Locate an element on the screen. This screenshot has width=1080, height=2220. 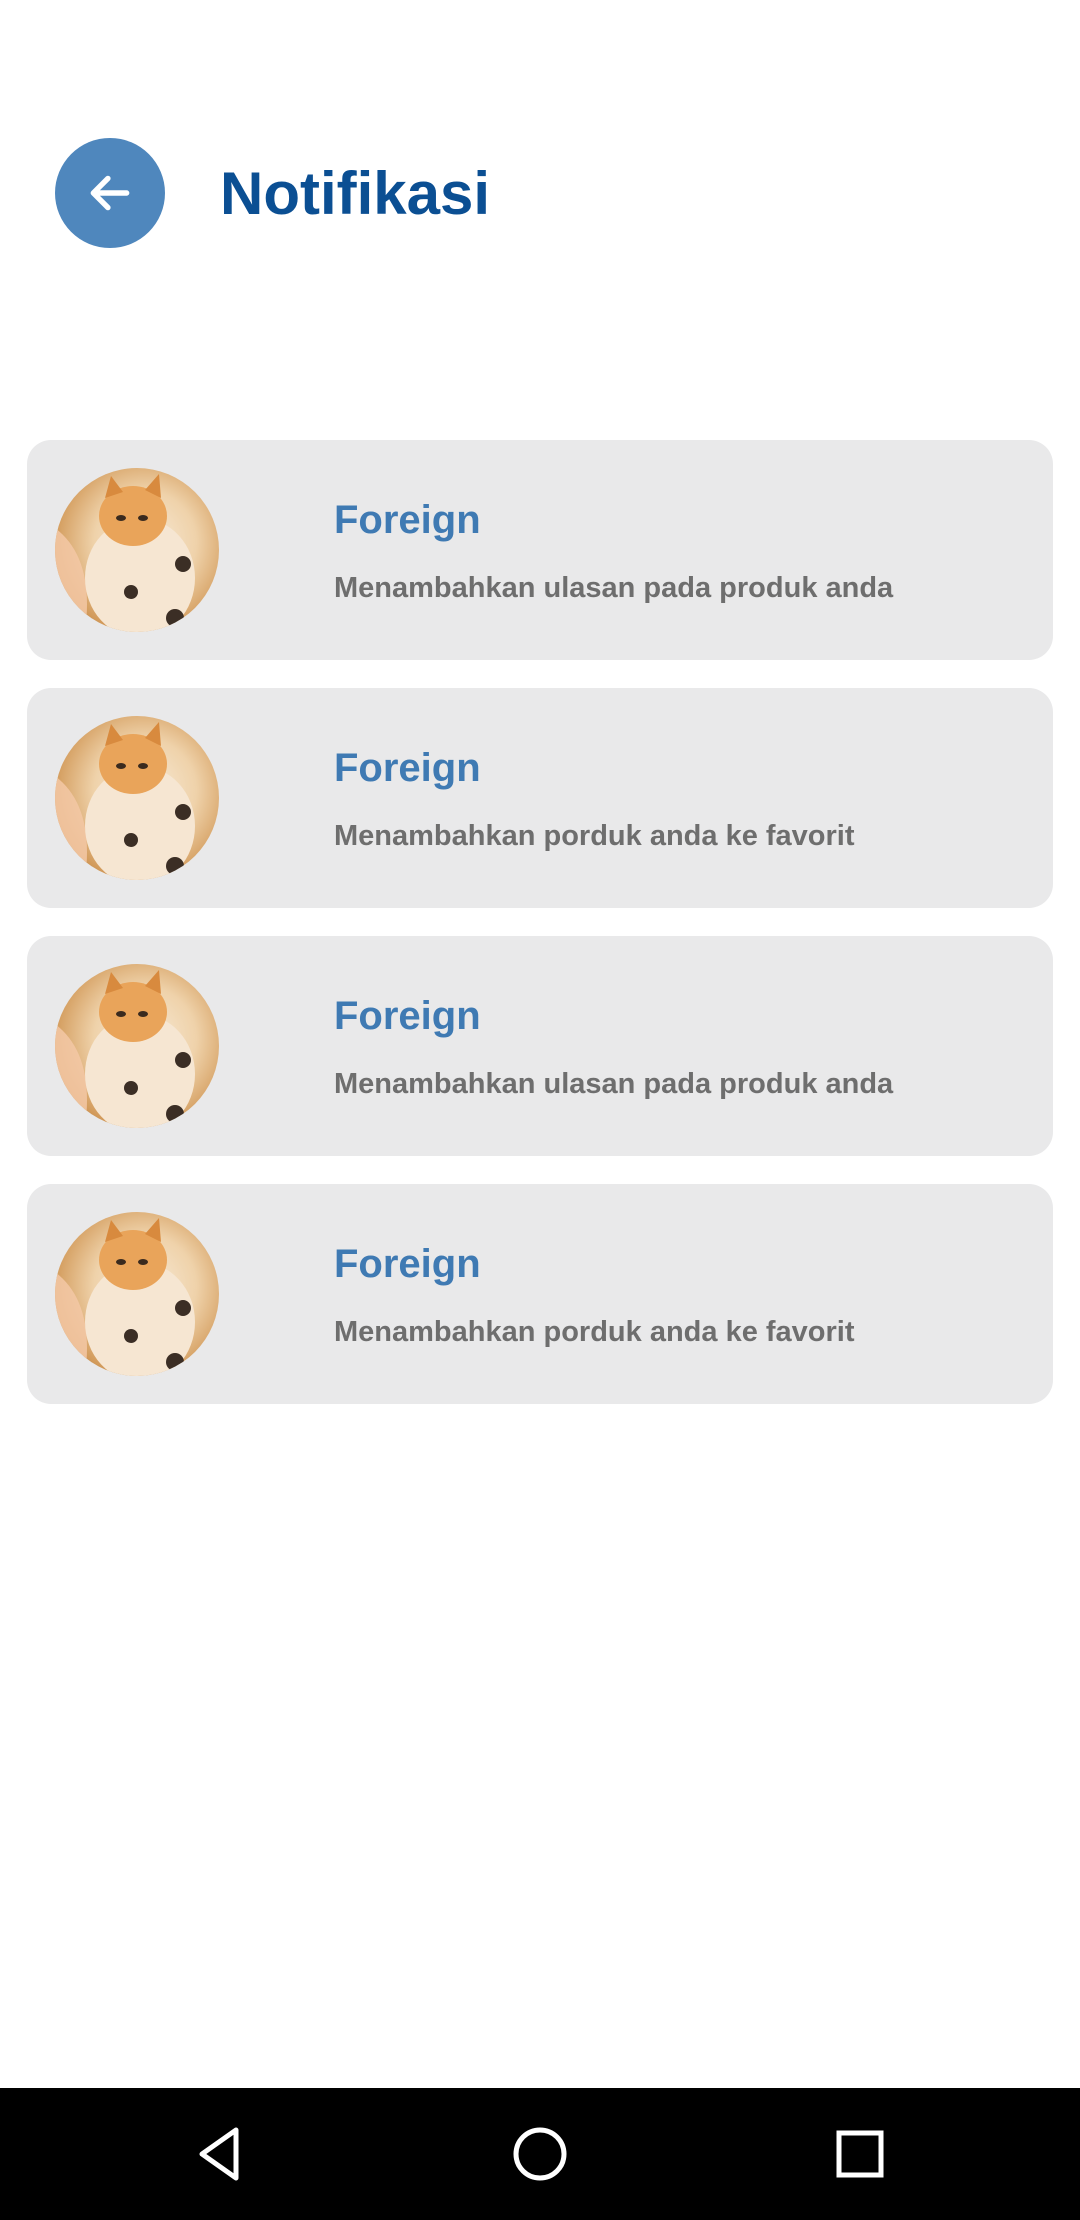
app-header: Notifikasi is located at coordinates (540, 150).